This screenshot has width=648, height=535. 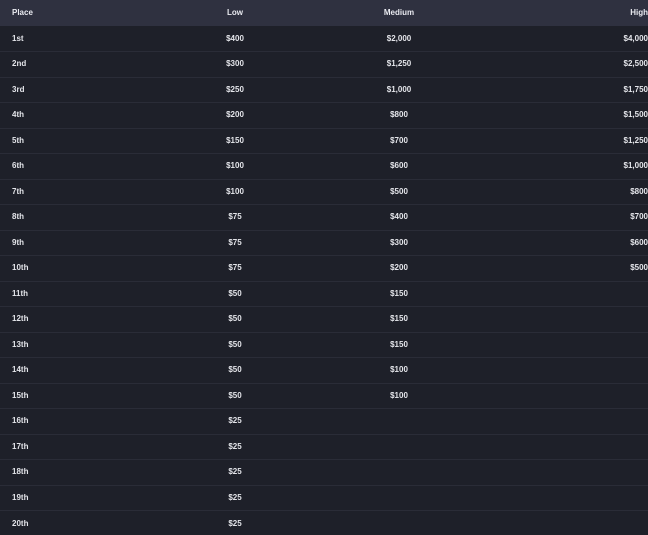 I want to click on cell-place: 13th, so click(x=20, y=344).